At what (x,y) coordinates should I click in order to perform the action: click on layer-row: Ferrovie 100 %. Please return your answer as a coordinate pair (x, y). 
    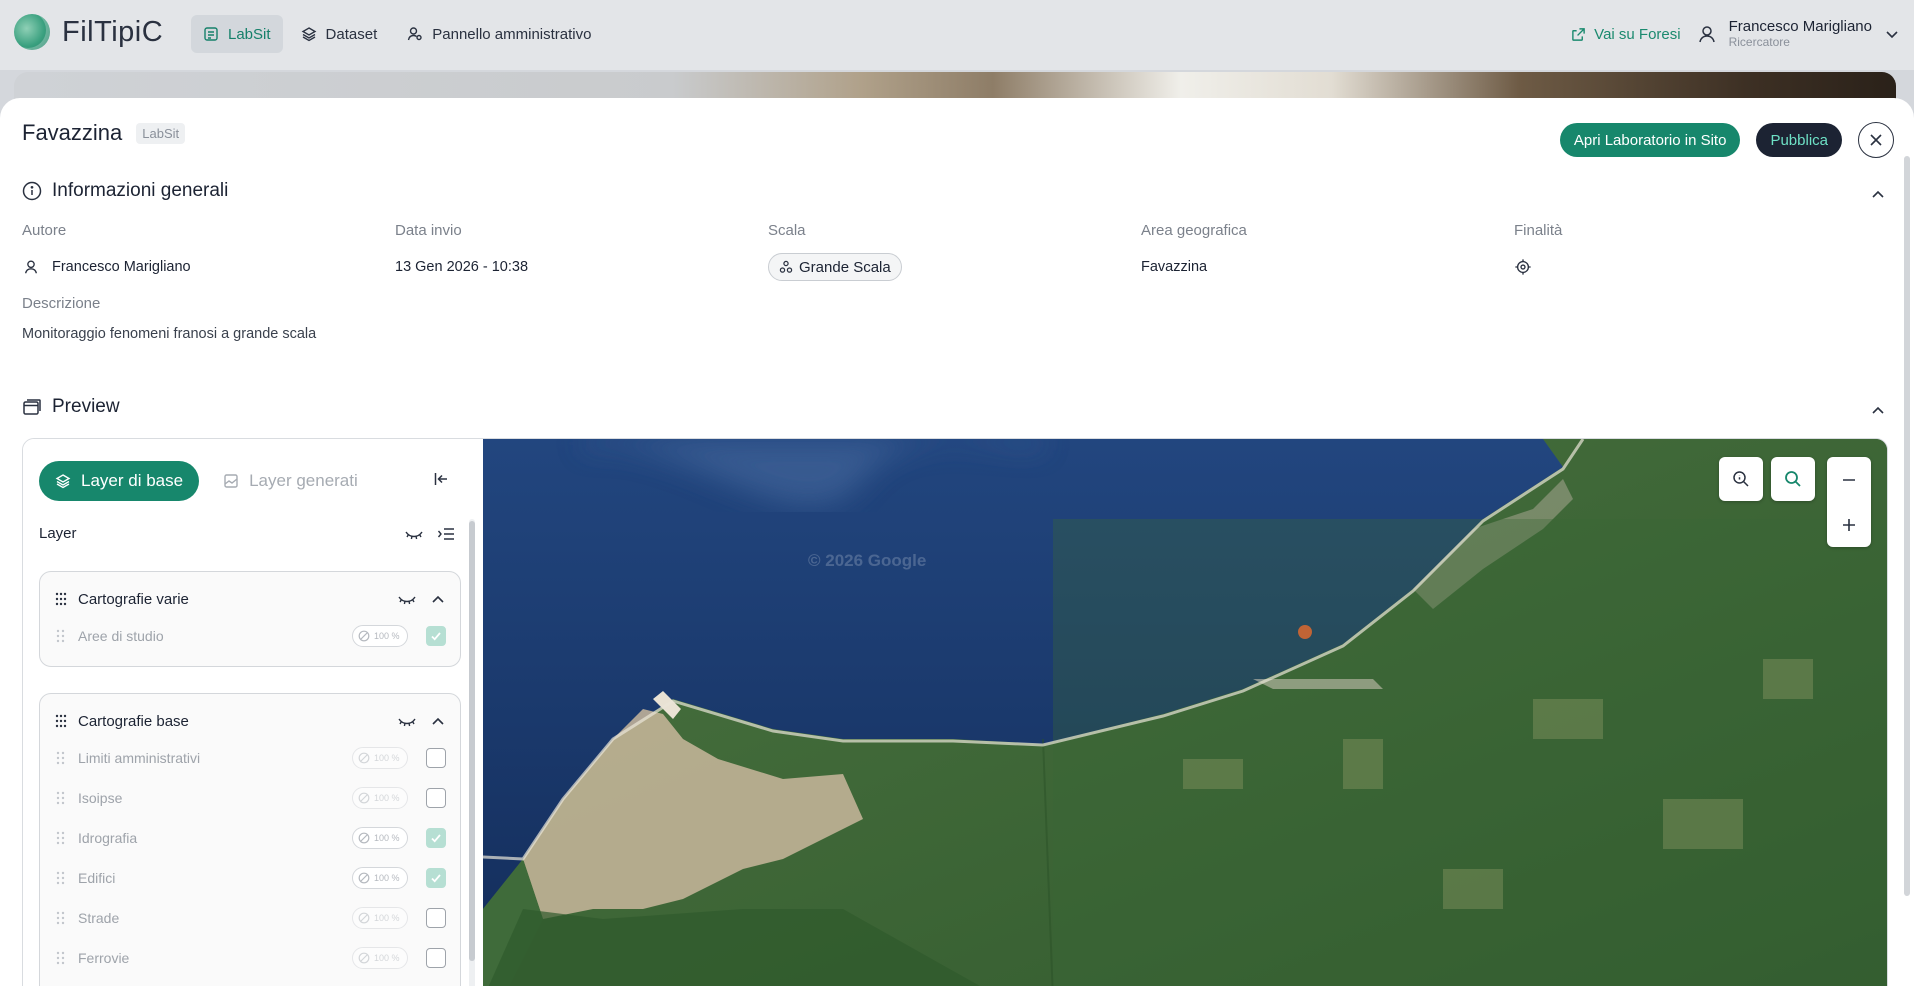
    Looking at the image, I should click on (250, 958).